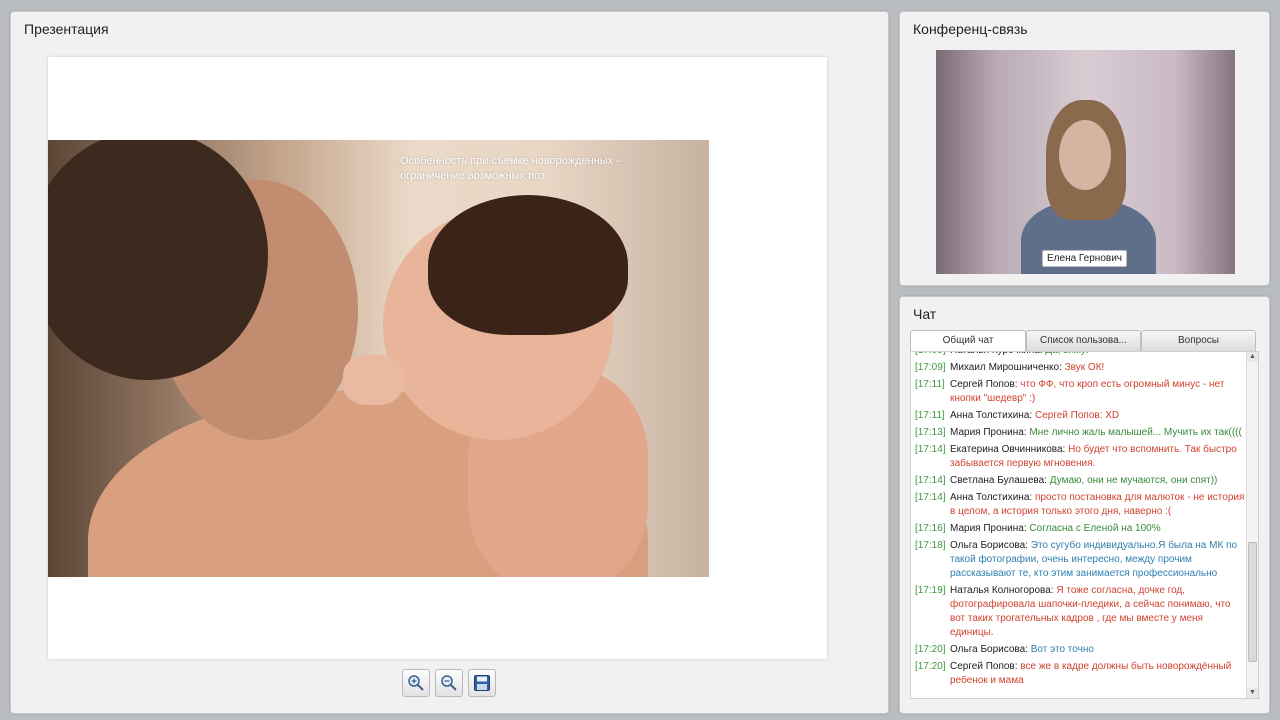  I want to click on zoom-in-button, so click(416, 683).